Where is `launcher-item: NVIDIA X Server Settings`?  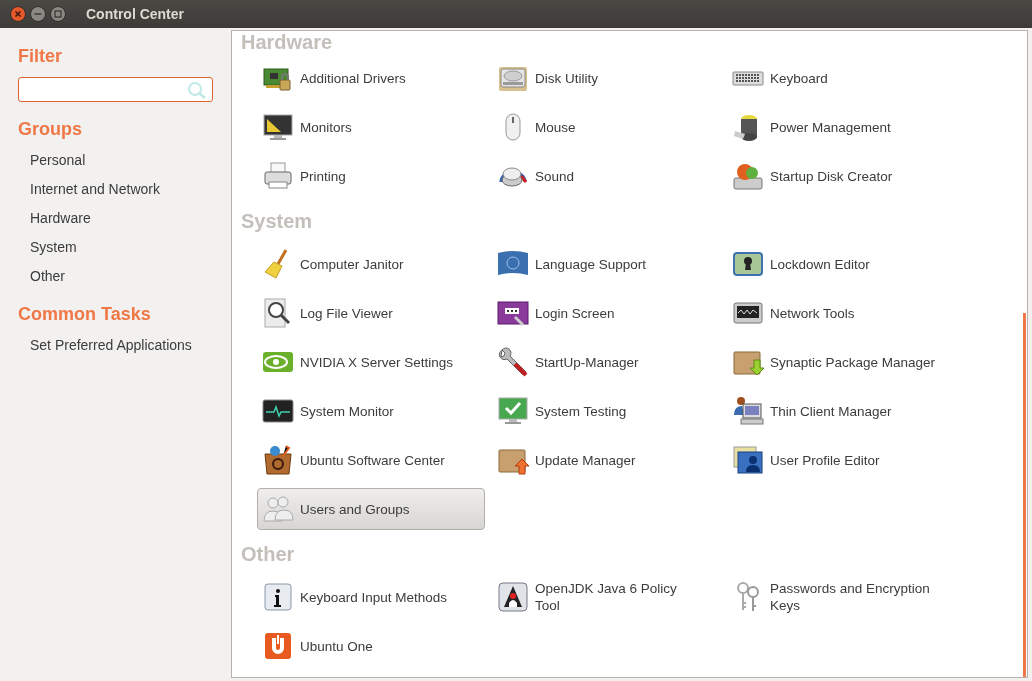
launcher-item: NVIDIA X Server Settings is located at coordinates (371, 362).